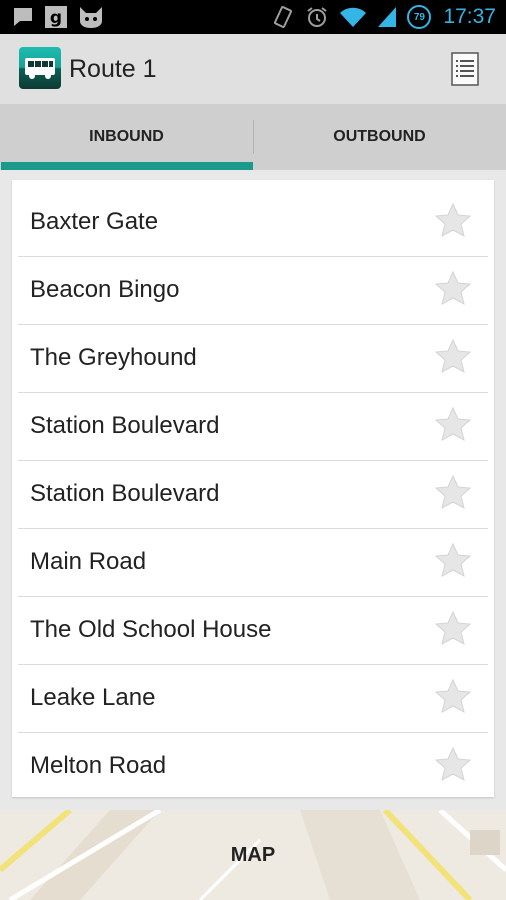 This screenshot has width=506, height=900. What do you see at coordinates (253, 222) in the screenshot?
I see `list-item: Baxter Gate` at bounding box center [253, 222].